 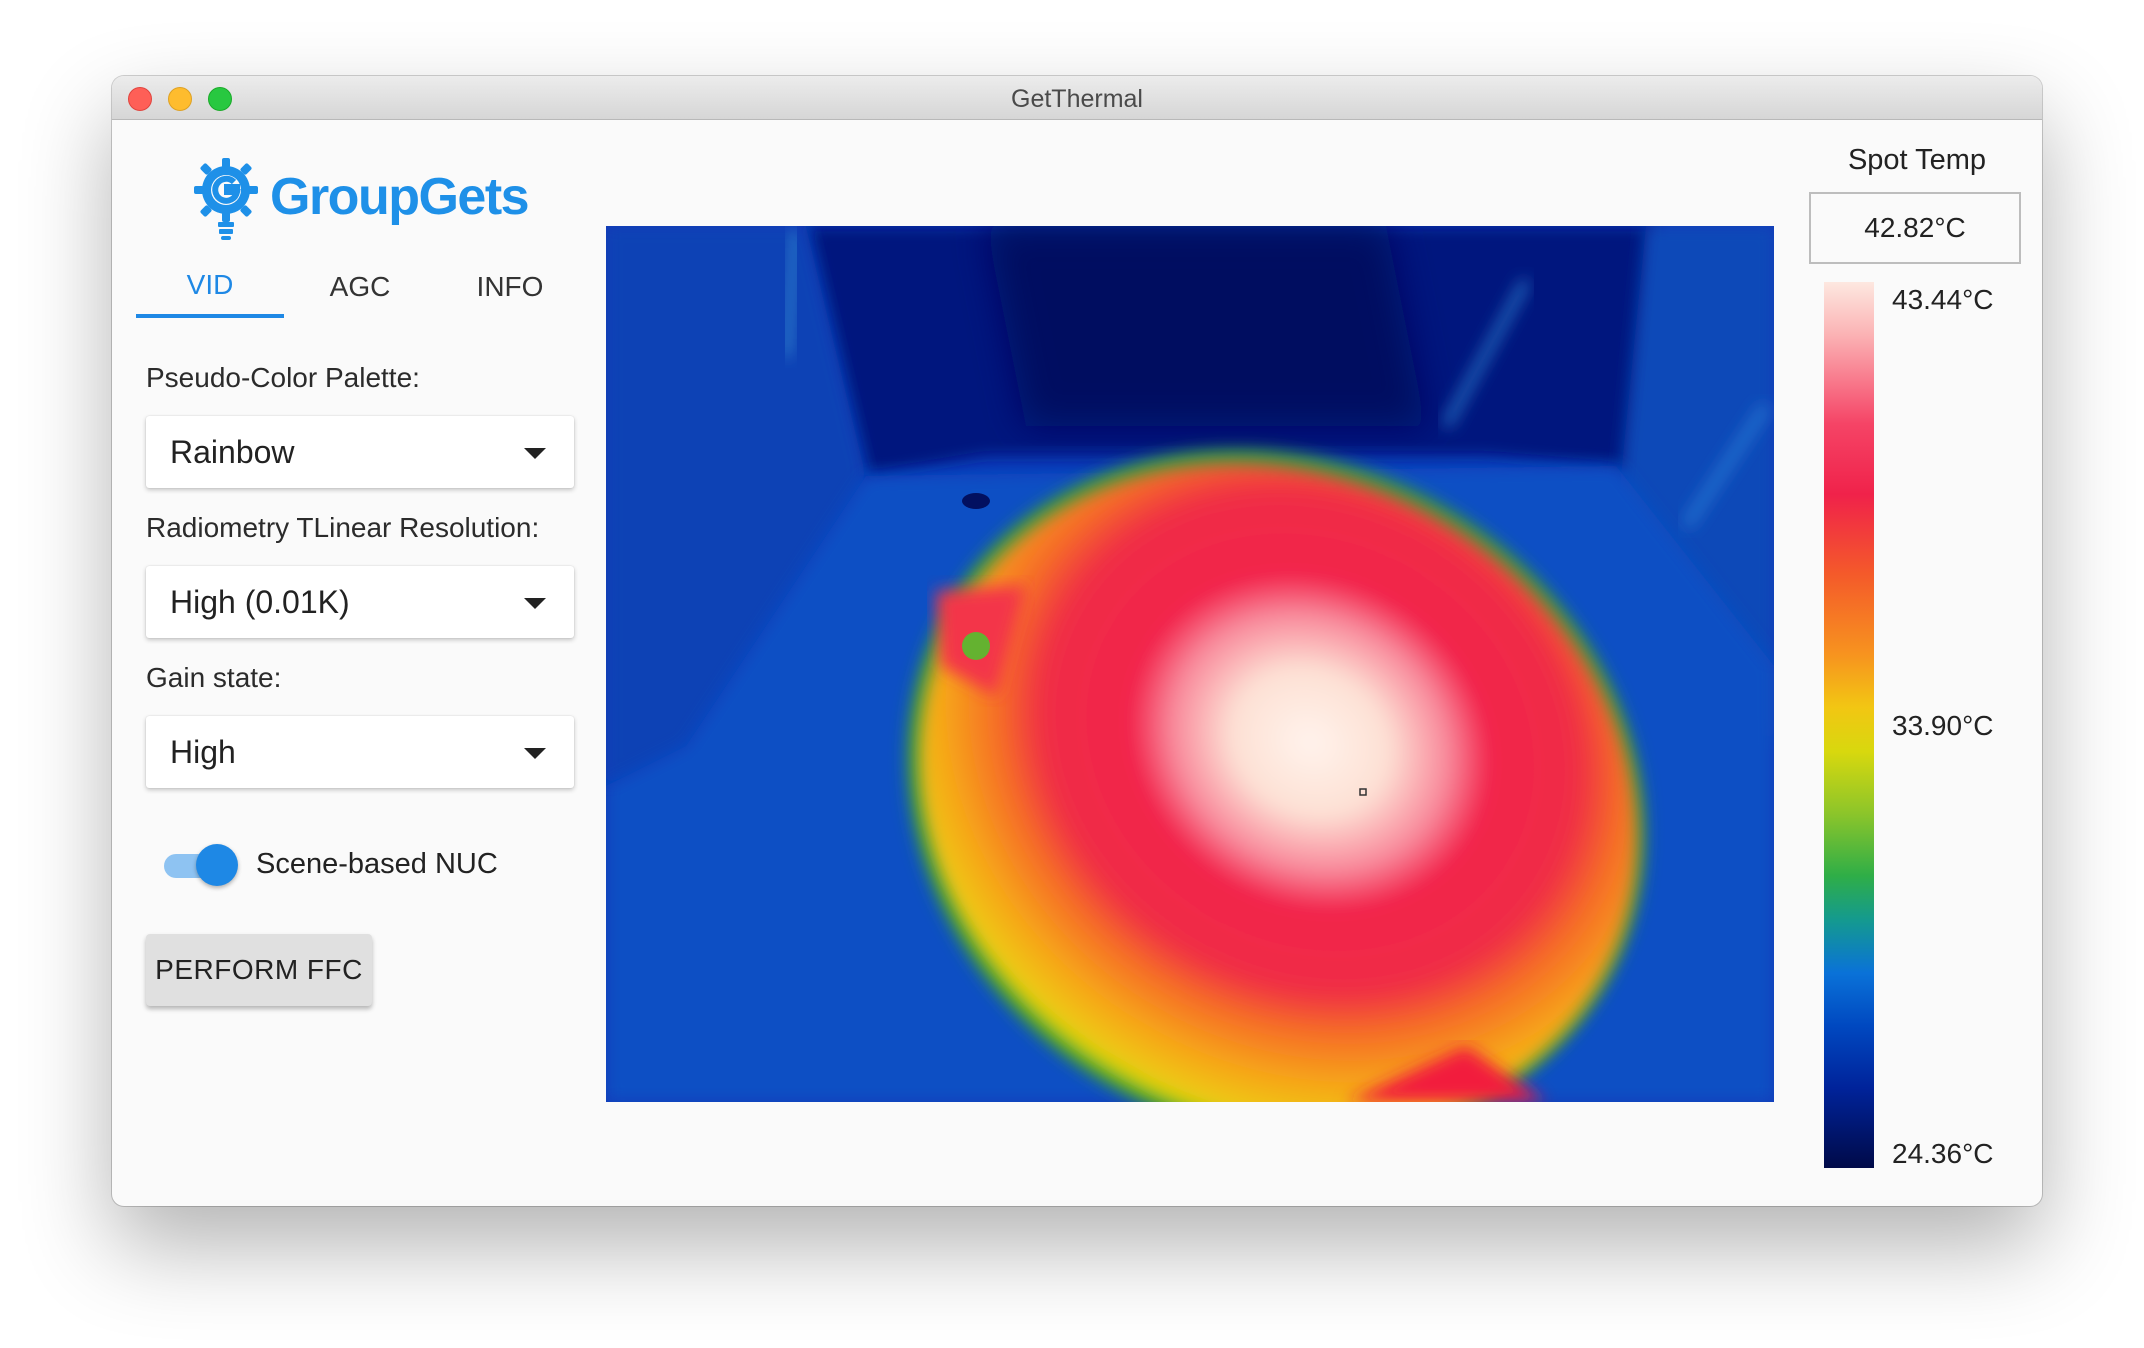 What do you see at coordinates (214, 677) in the screenshot?
I see `gain-label: Gain state:` at bounding box center [214, 677].